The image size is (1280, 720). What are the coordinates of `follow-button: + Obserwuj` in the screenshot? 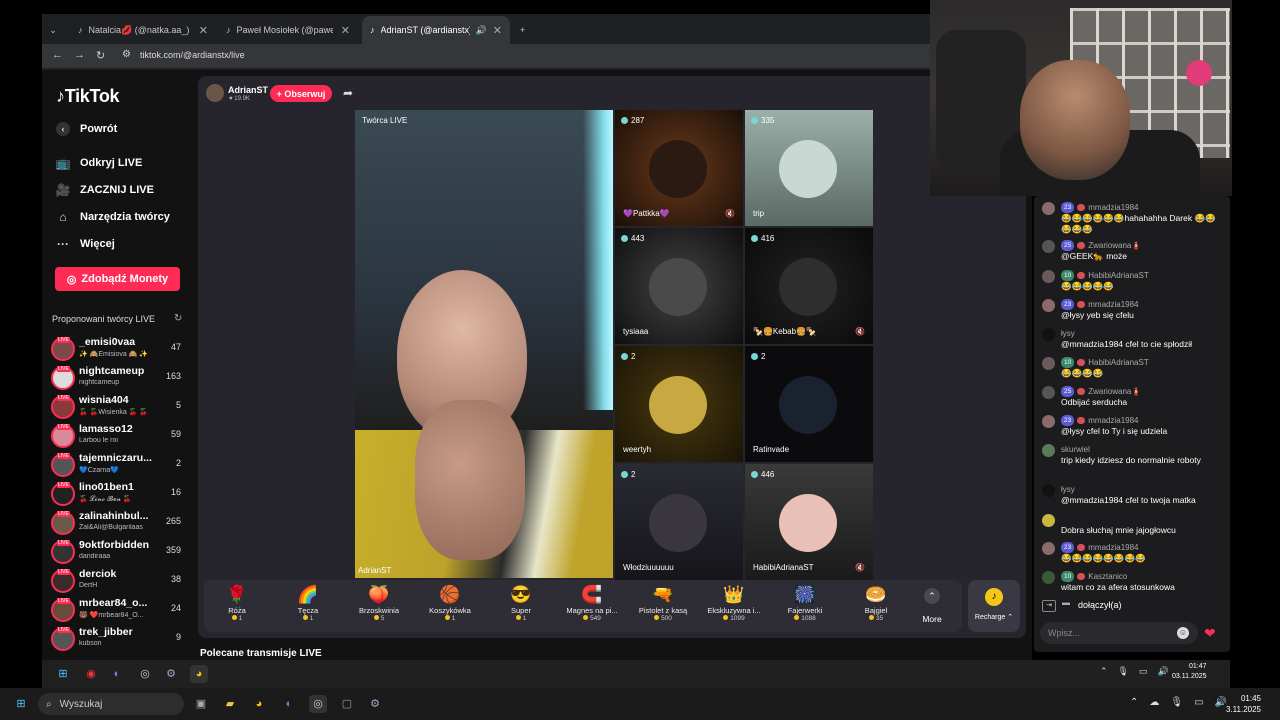 It's located at (301, 93).